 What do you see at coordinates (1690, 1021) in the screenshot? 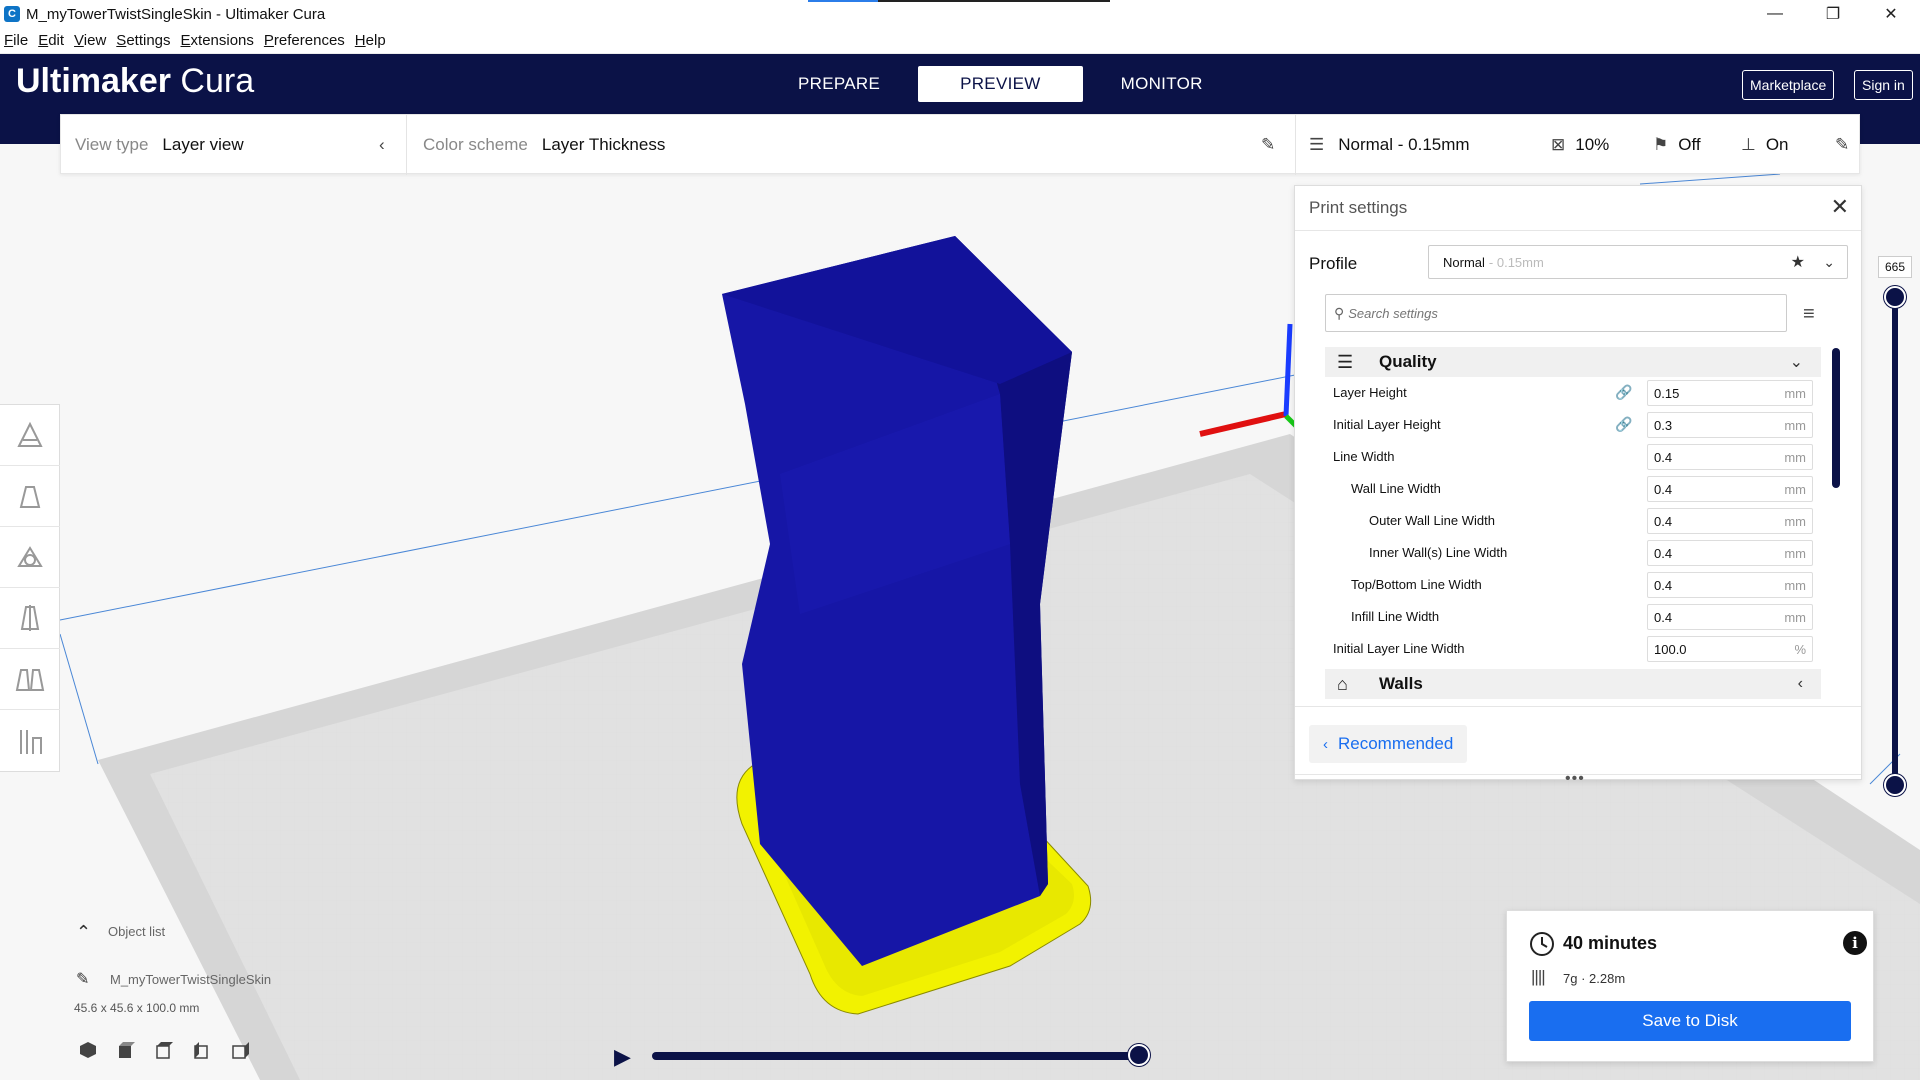
I see `save-to-disk-button: Save to Disk` at bounding box center [1690, 1021].